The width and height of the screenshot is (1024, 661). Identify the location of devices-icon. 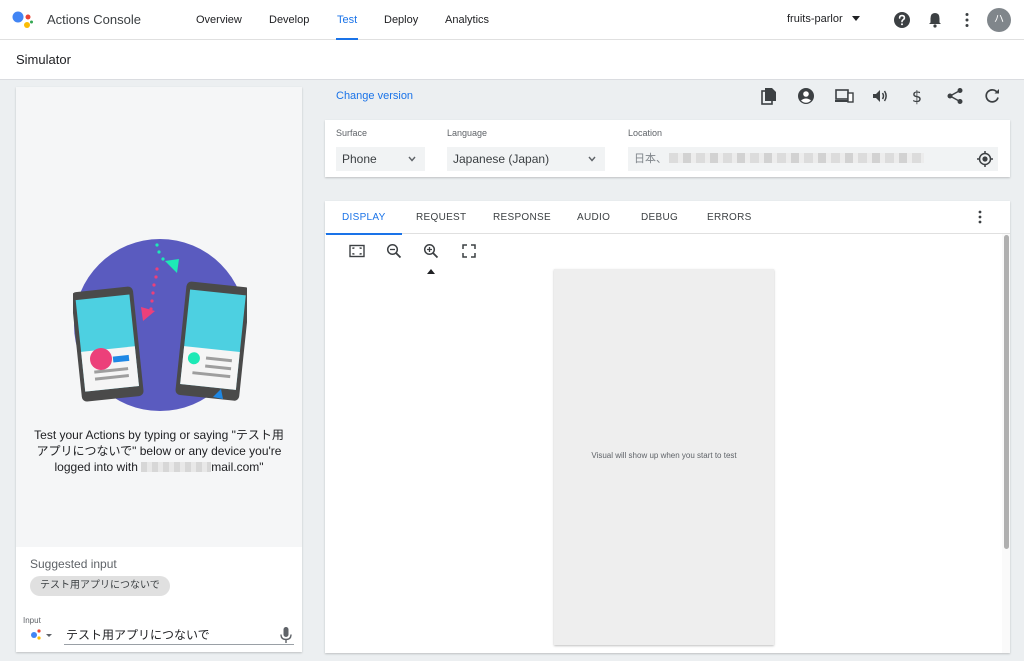
(844, 96).